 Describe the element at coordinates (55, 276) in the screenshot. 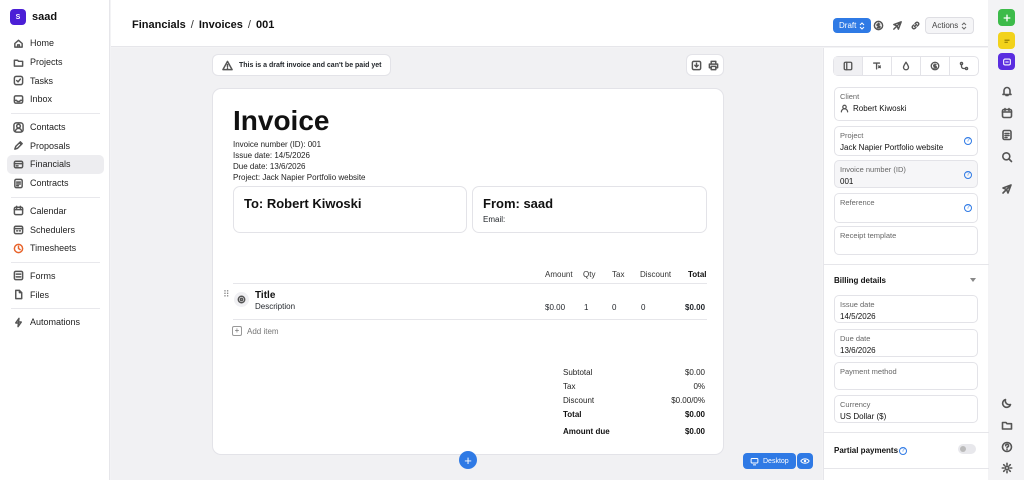

I see `sidebar-item-forms: Forms` at that location.